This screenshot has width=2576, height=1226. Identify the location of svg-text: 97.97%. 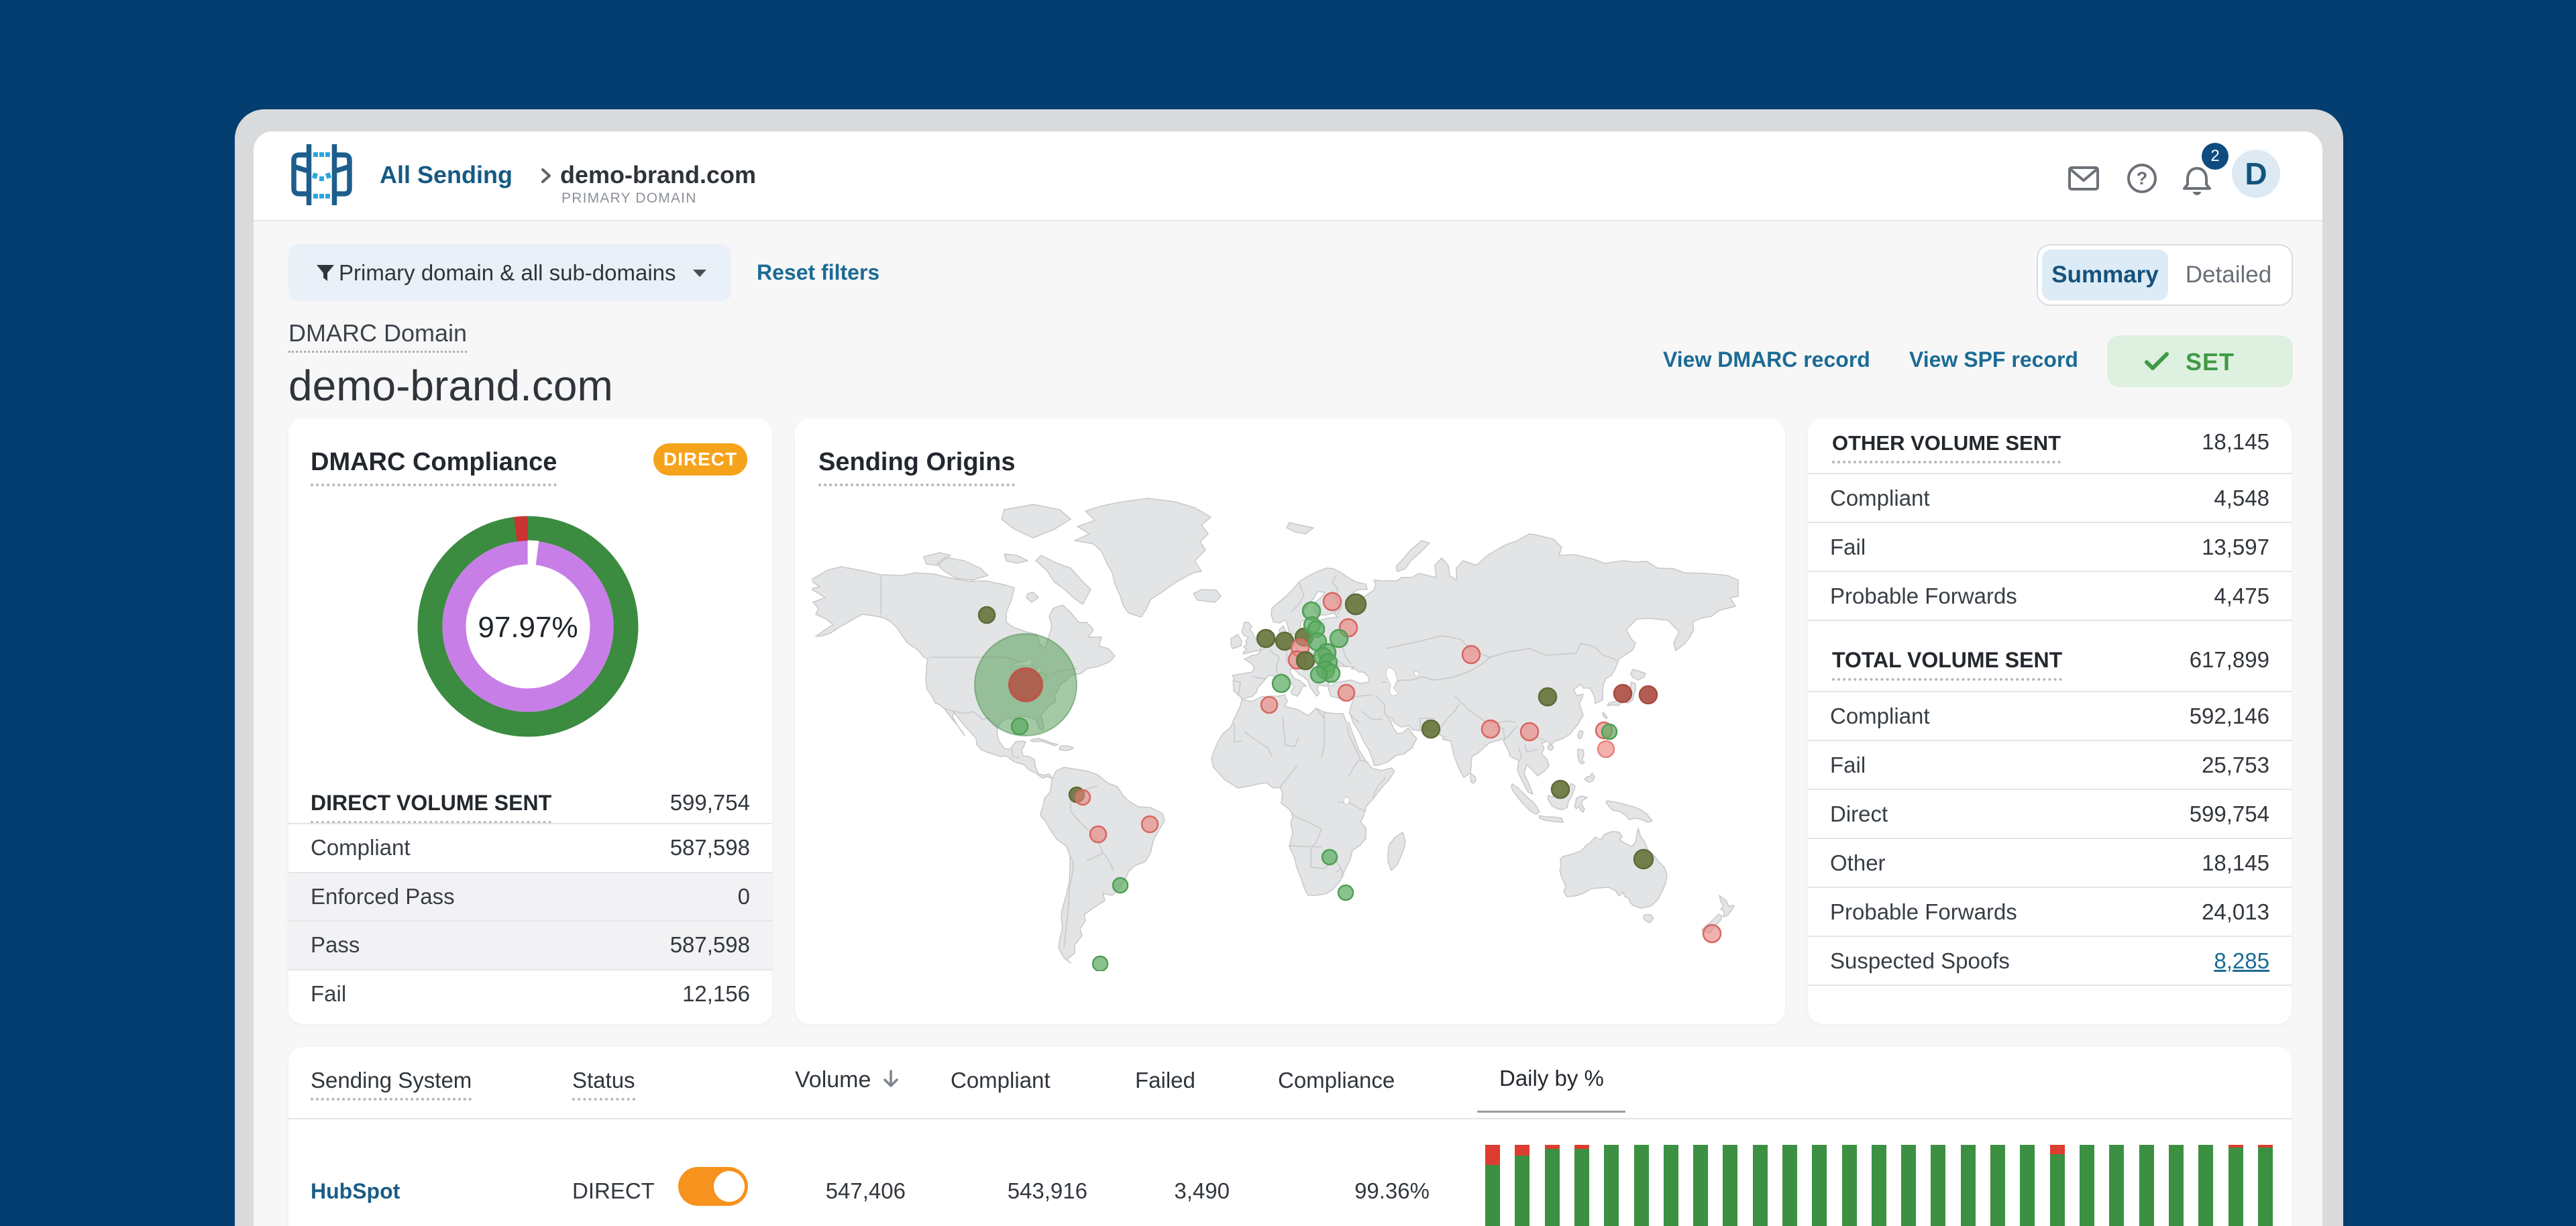
(528, 627).